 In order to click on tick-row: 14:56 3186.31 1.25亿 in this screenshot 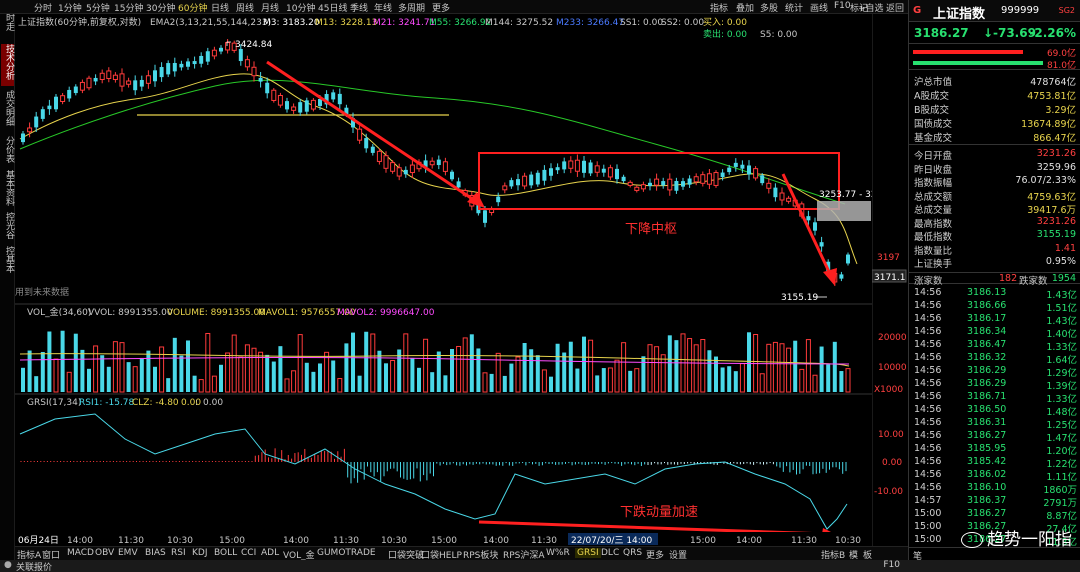, I will do `click(994, 424)`.